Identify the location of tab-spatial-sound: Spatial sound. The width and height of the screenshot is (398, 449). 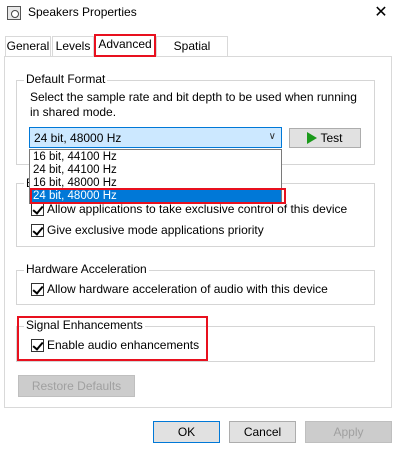
(192, 53).